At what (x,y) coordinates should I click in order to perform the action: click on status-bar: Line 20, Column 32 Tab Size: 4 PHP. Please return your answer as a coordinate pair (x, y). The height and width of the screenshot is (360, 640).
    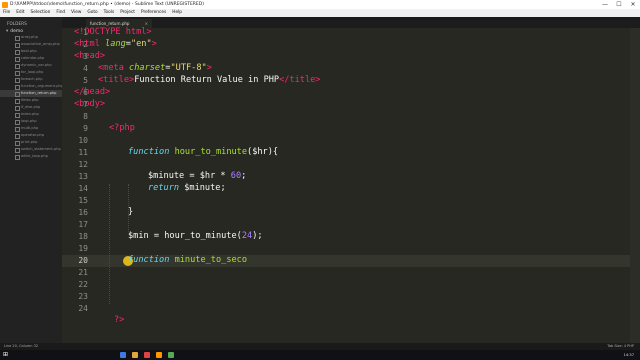
    Looking at the image, I should click on (320, 346).